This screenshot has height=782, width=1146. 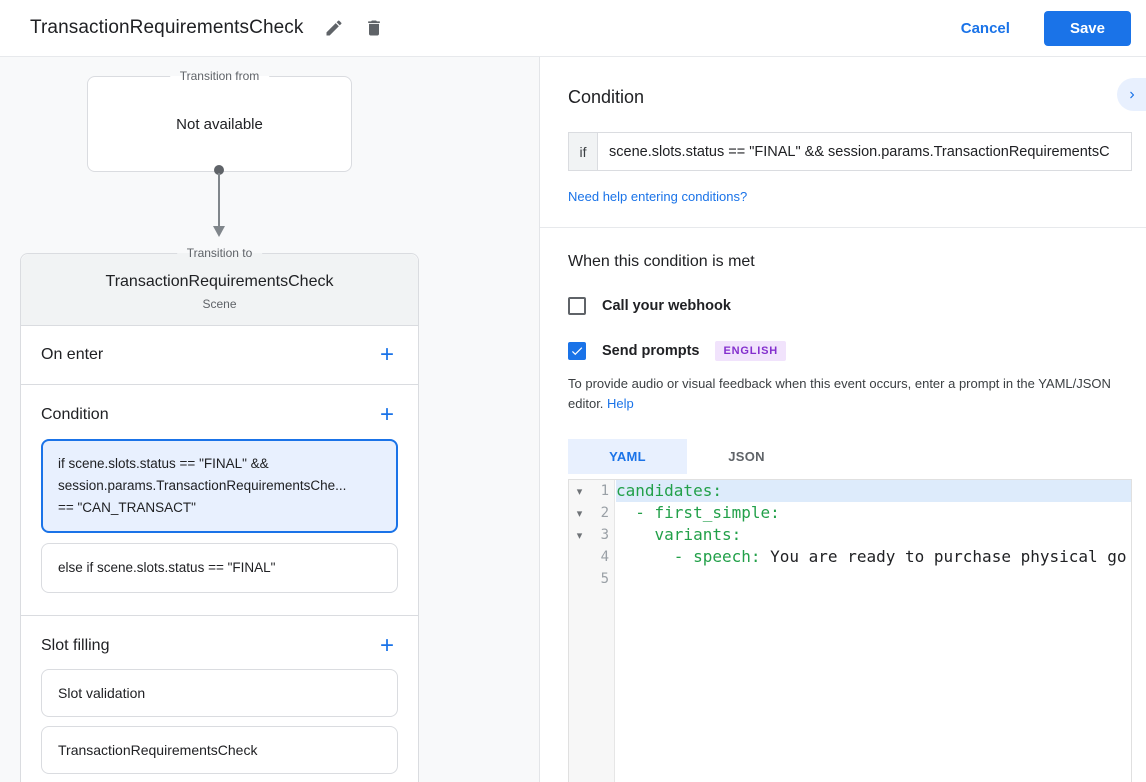 I want to click on condition-card-line: else if scene.slots.status == "FINAL", so click(x=167, y=567).